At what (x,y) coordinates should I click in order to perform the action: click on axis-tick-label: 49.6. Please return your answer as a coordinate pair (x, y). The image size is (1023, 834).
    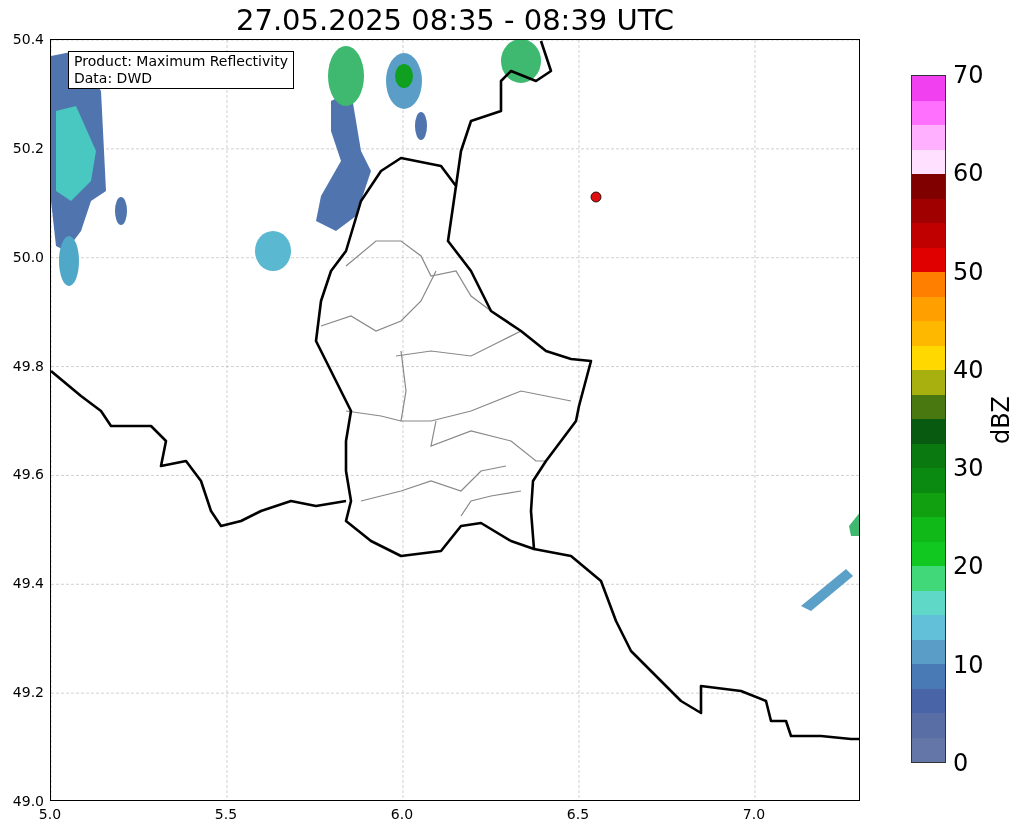
    Looking at the image, I should click on (27, 474).